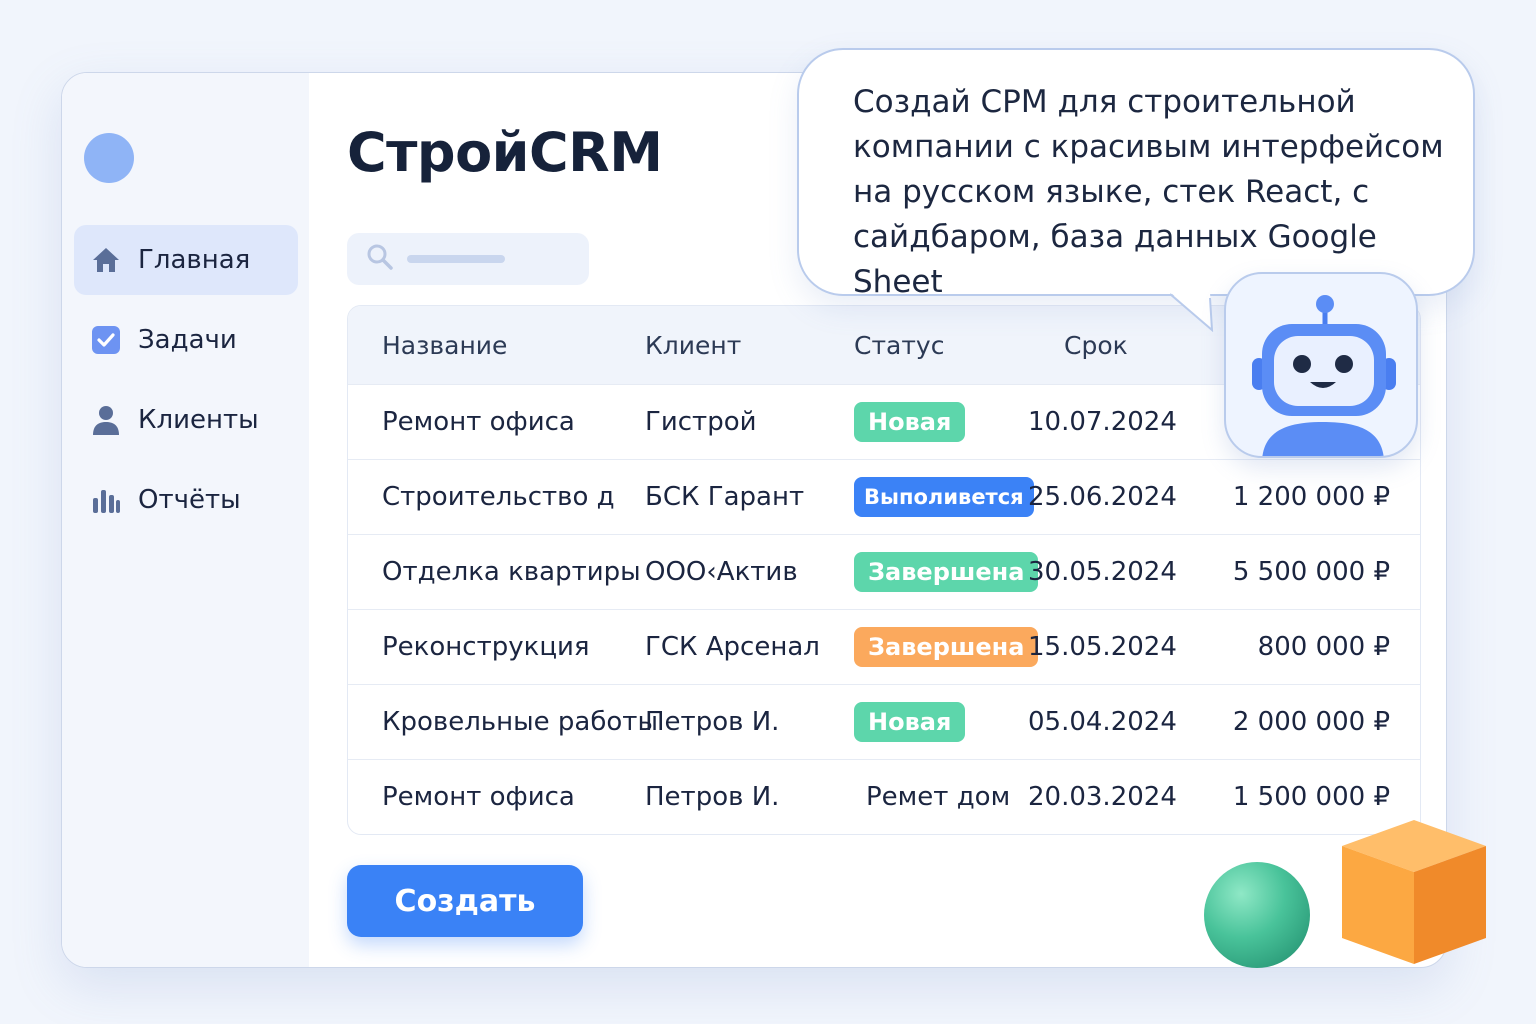 The height and width of the screenshot is (1024, 1536). Describe the element at coordinates (106, 260) in the screenshot. I see `home-icon` at that location.